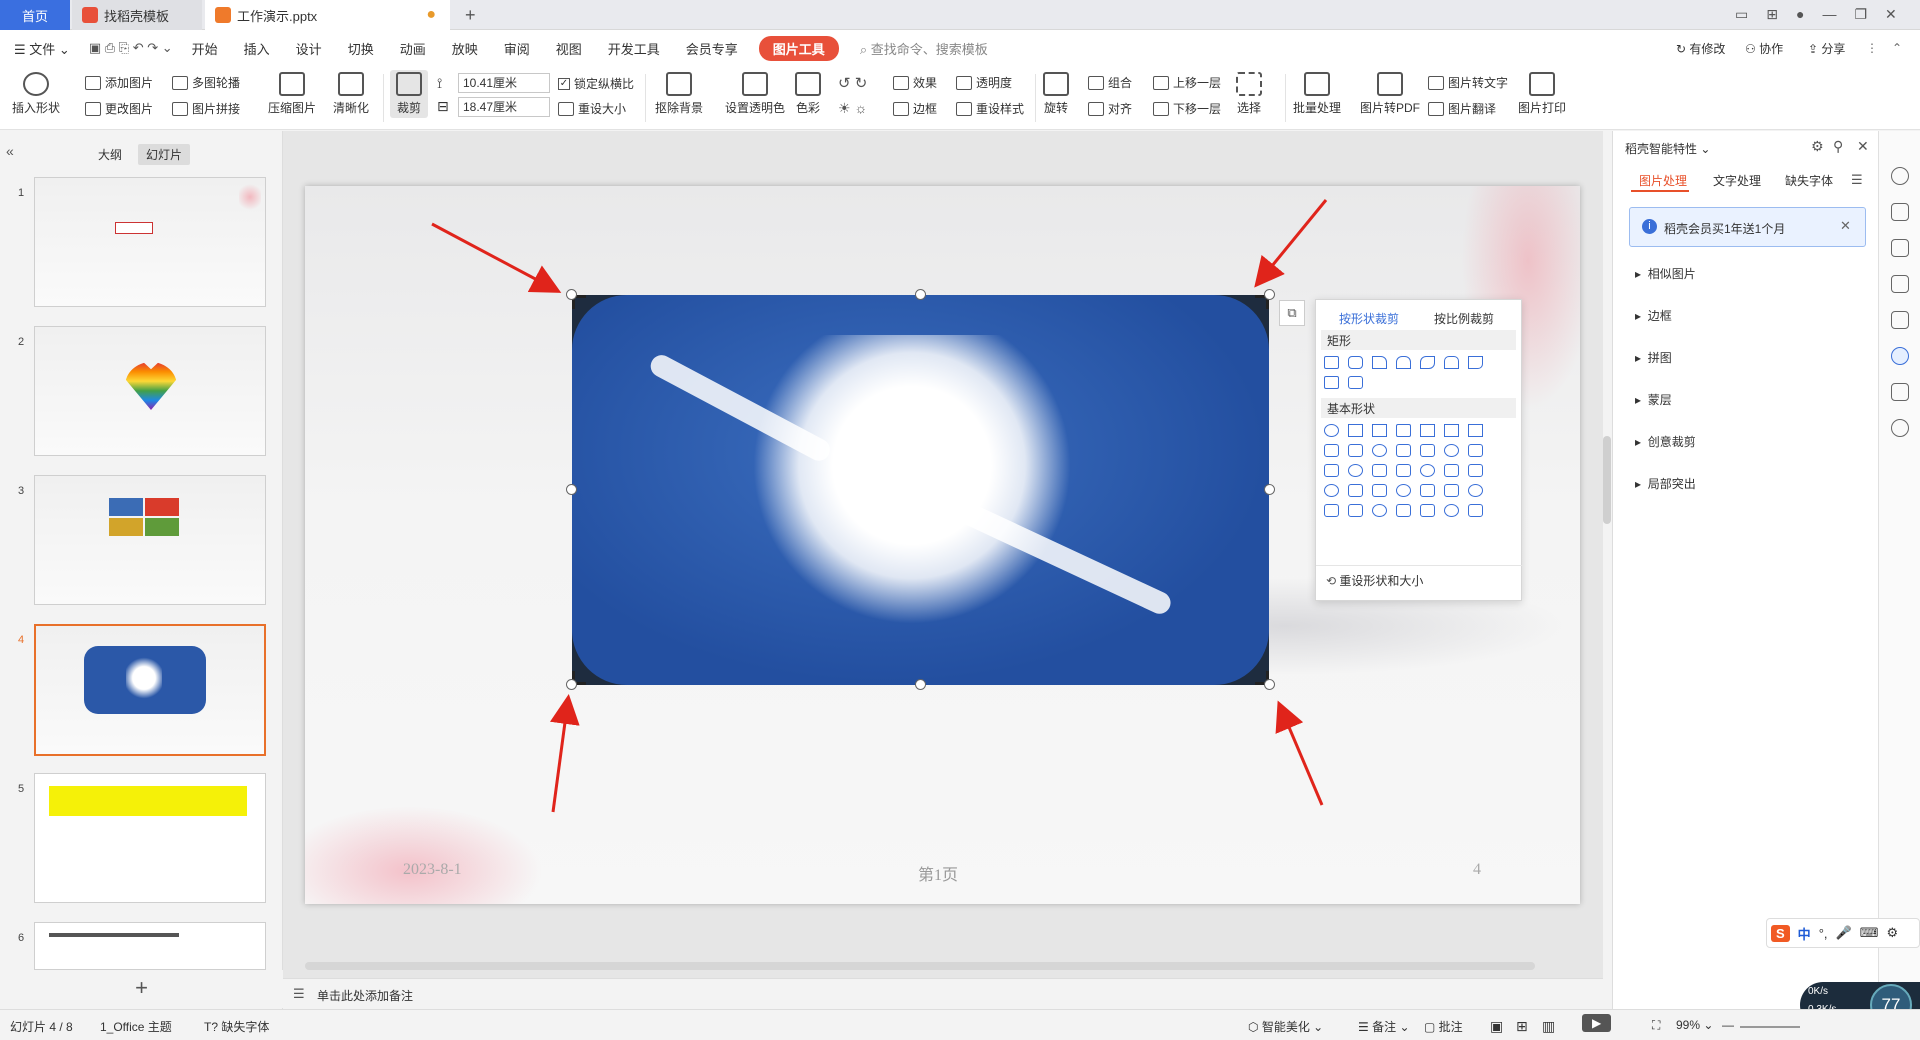 This screenshot has width=1920, height=1040. What do you see at coordinates (1597, 1023) in the screenshot?
I see `play-slideshow-button: ▶` at bounding box center [1597, 1023].